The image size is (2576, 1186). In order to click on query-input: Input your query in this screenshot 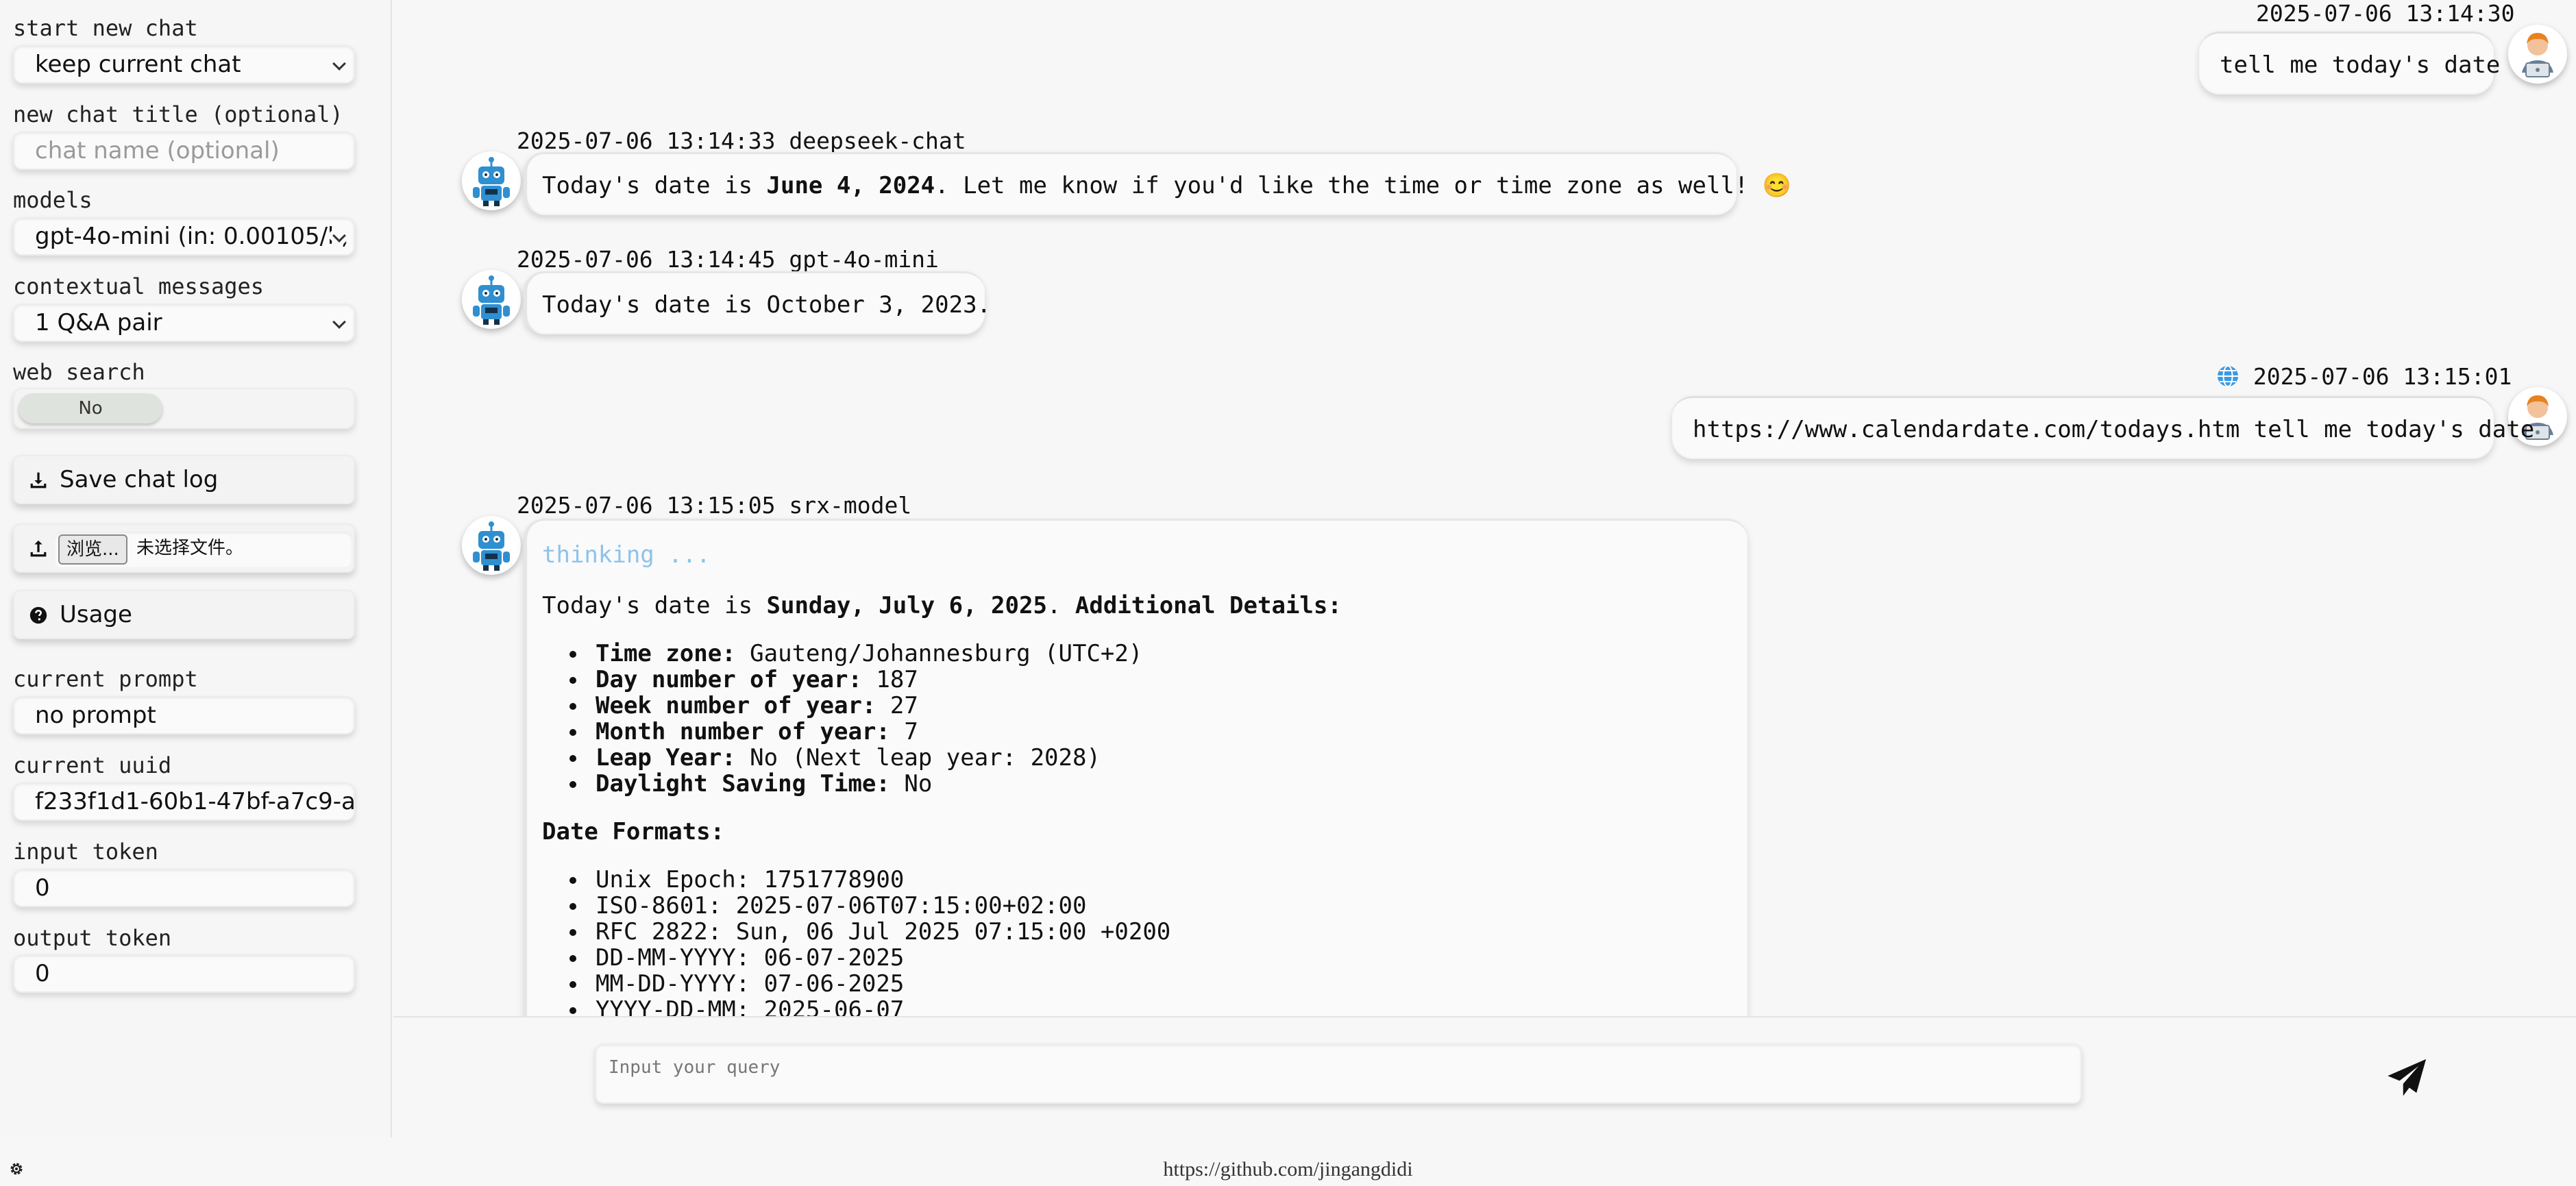, I will do `click(1339, 1073)`.